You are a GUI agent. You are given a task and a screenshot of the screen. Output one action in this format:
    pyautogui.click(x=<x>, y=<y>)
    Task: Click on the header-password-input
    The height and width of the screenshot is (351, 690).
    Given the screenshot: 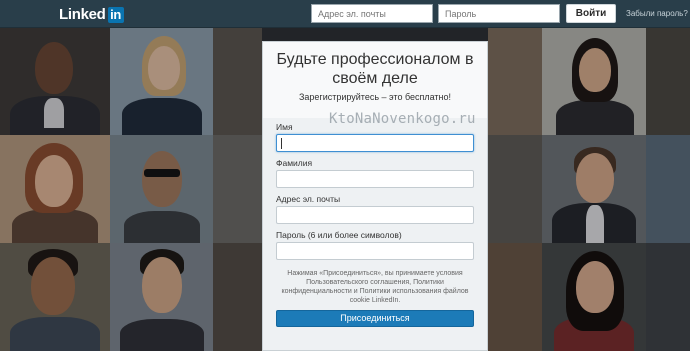 What is the action you would take?
    pyautogui.click(x=499, y=13)
    